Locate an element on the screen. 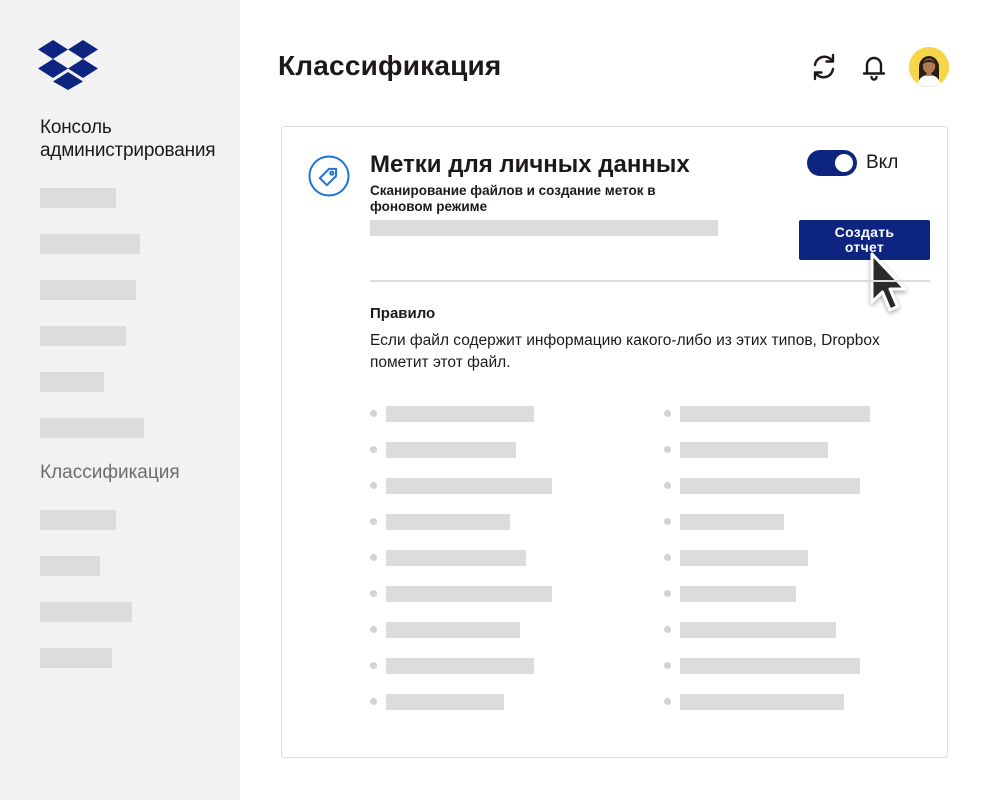  toggle-knob is located at coordinates (844, 163).